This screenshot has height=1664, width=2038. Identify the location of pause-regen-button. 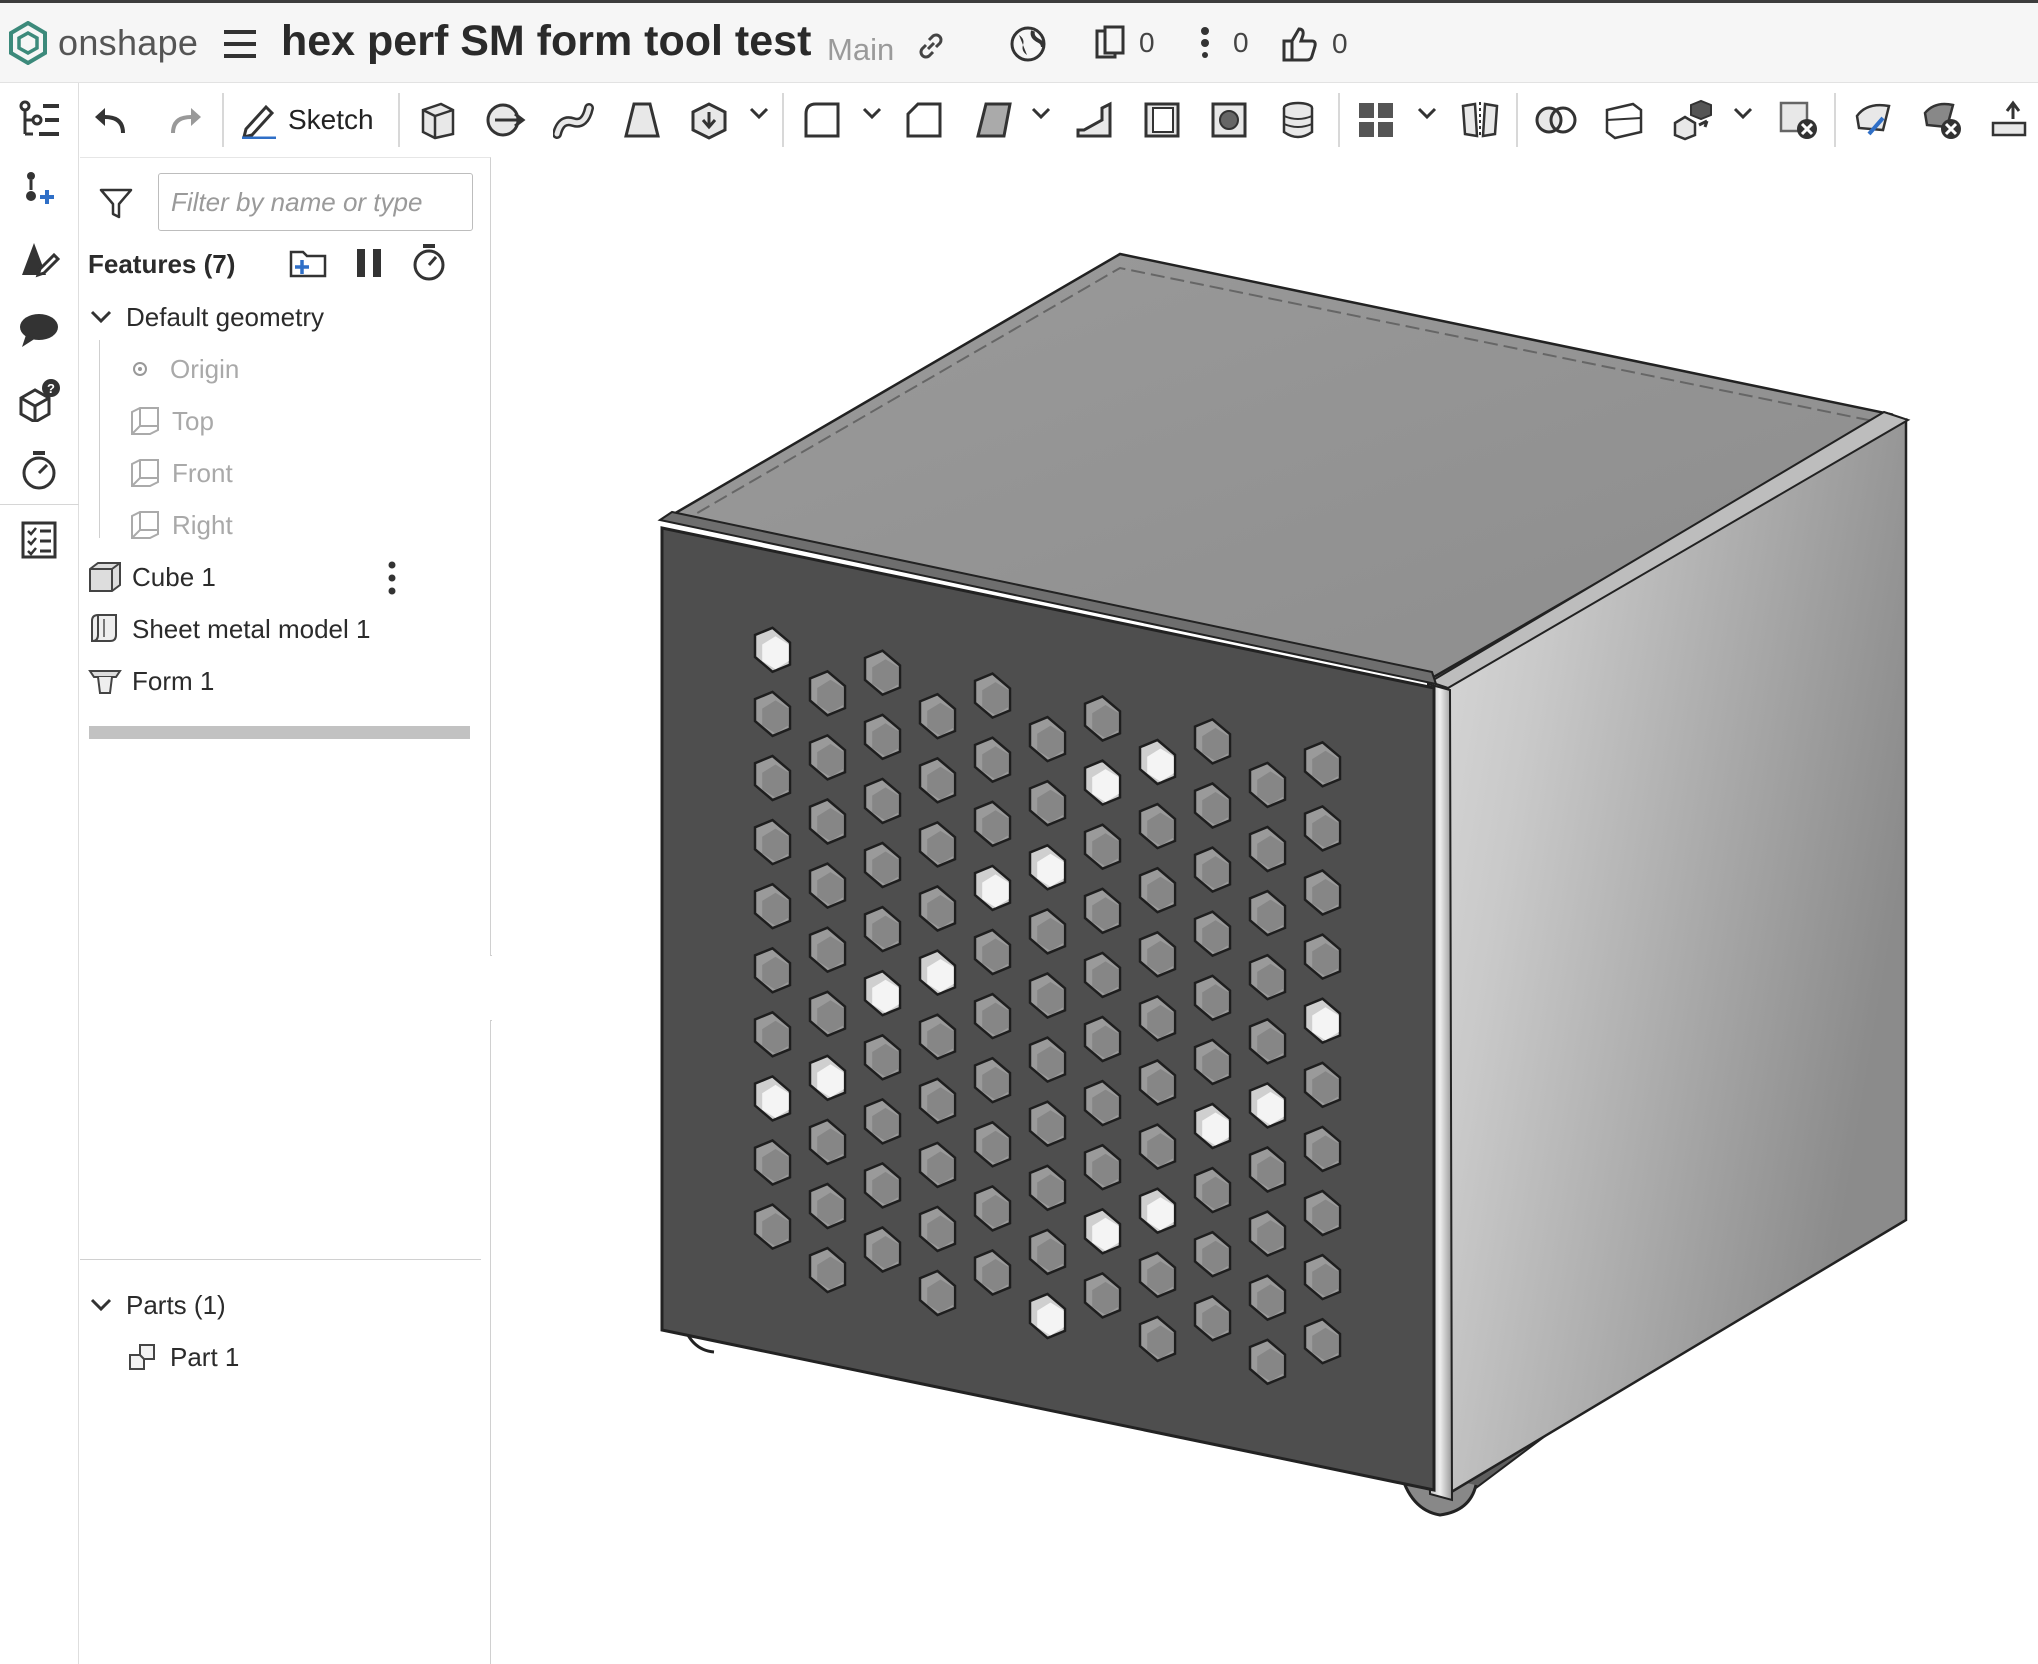
(369, 265).